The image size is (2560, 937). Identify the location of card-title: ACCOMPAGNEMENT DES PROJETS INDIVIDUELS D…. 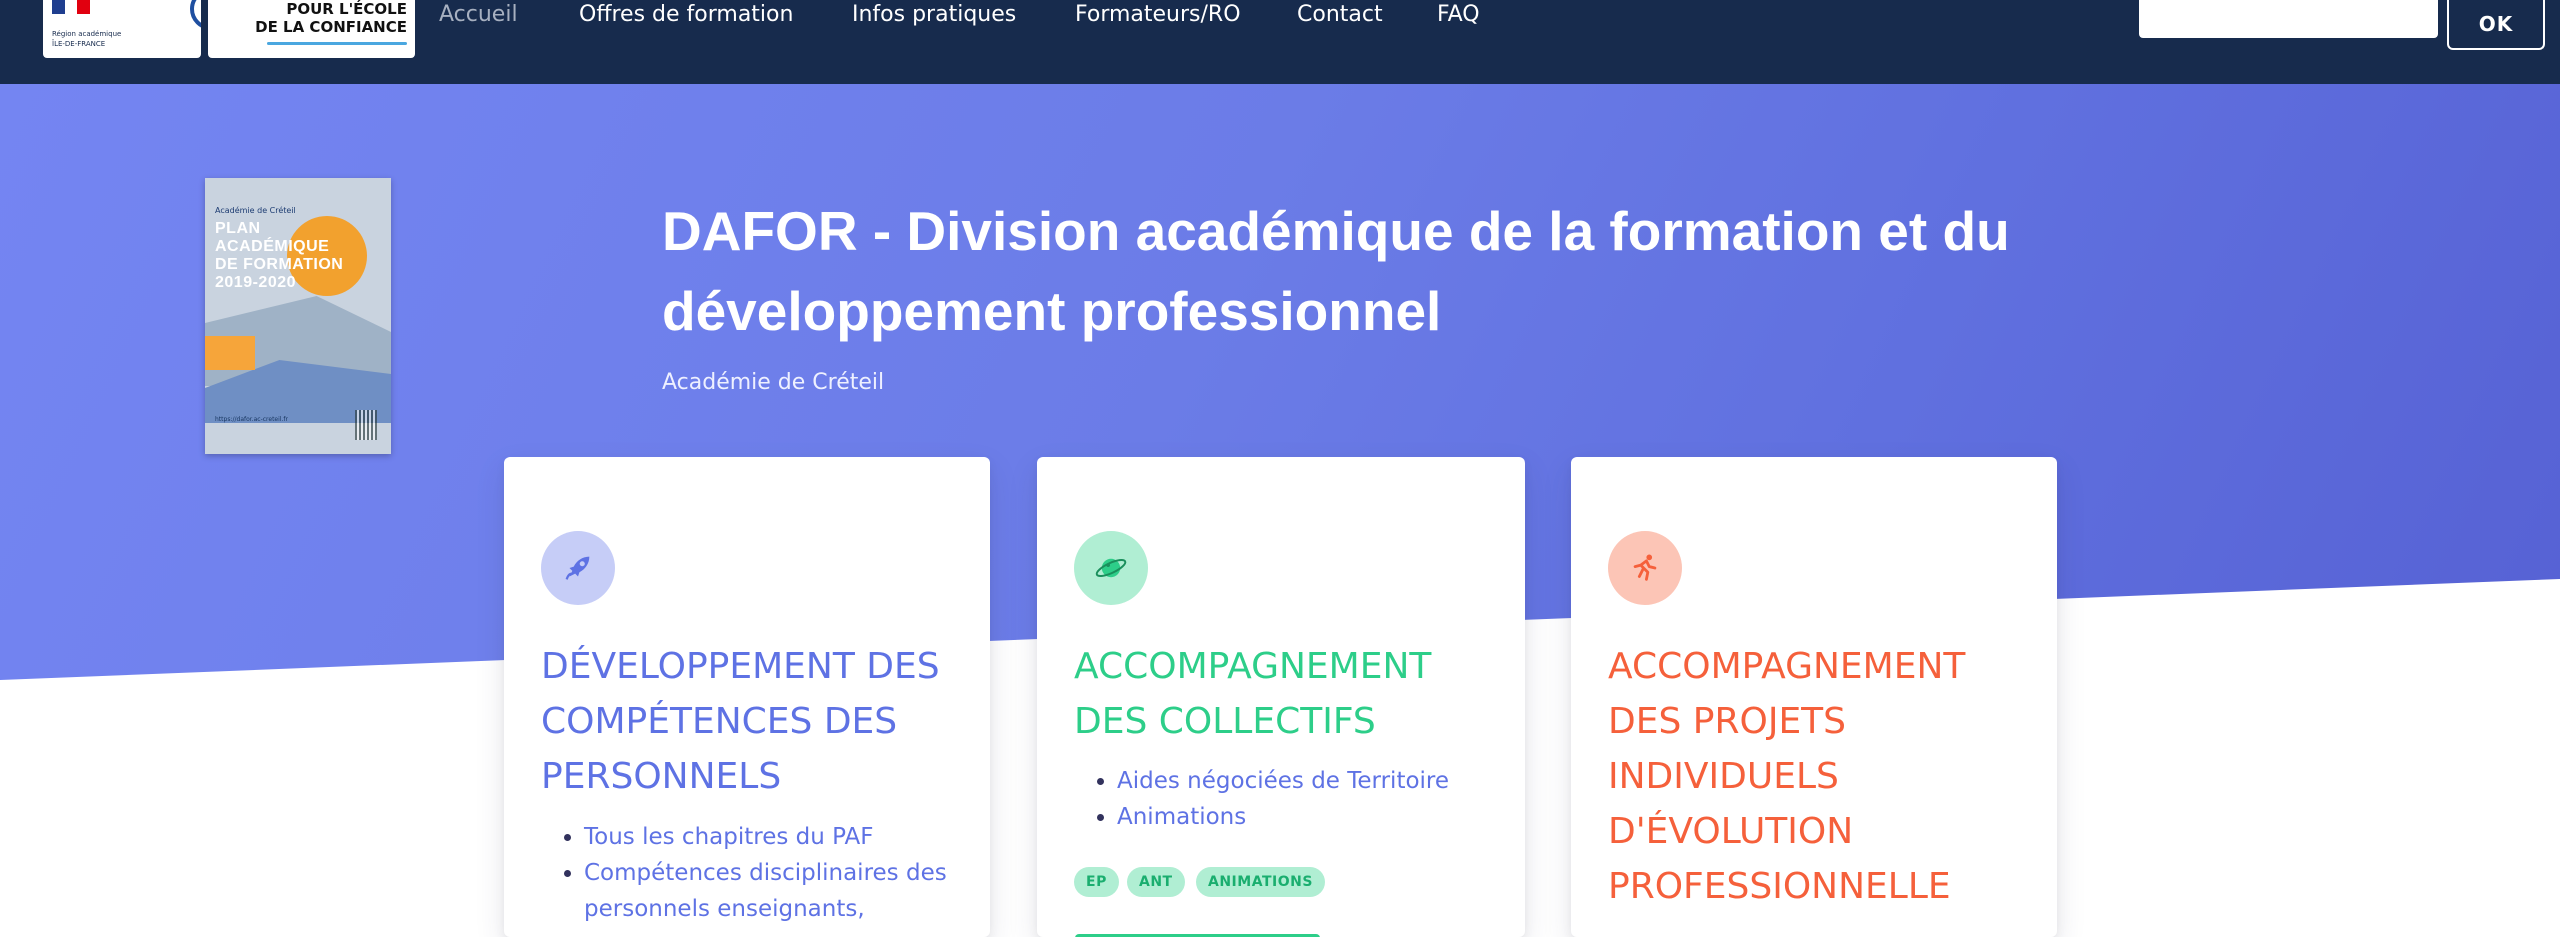
(1787, 776).